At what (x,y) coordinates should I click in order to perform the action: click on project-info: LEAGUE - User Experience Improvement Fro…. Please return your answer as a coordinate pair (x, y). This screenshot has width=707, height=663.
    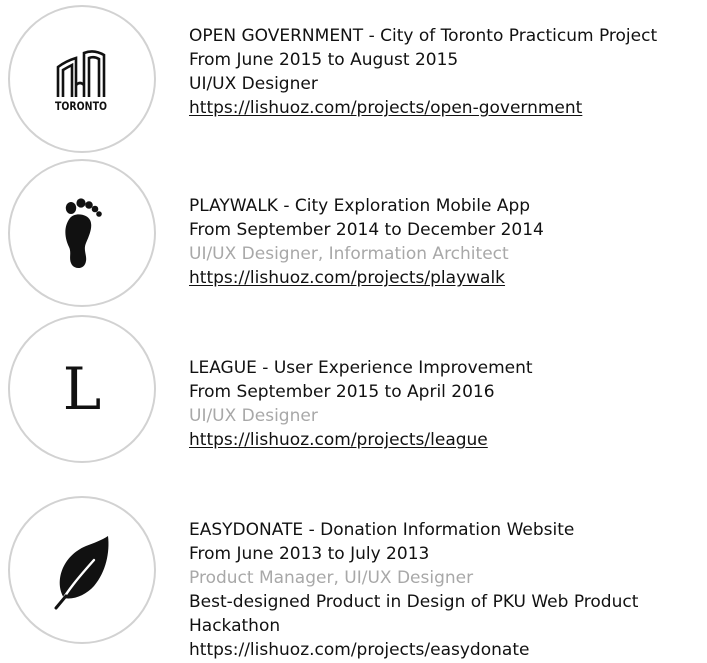
    Looking at the image, I should click on (446, 404).